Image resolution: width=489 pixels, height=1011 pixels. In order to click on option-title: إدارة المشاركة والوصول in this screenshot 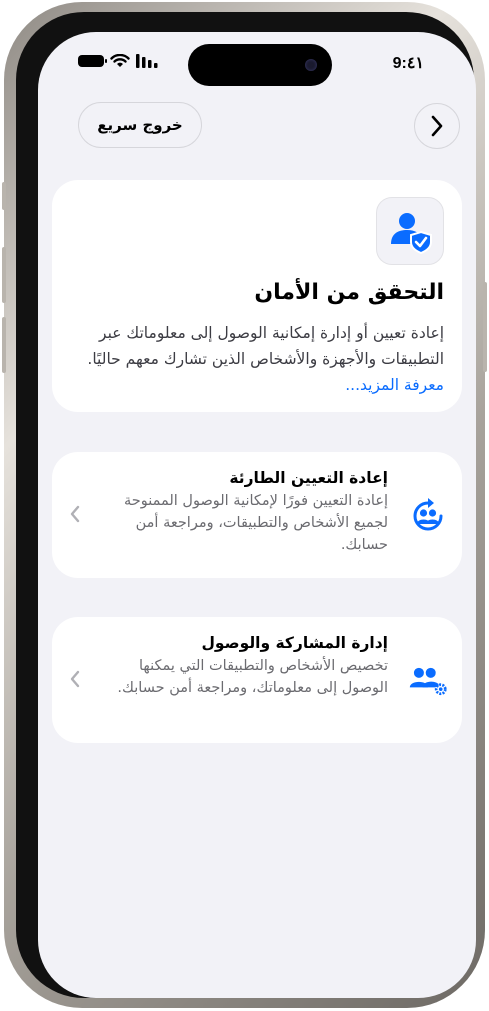, I will do `click(294, 643)`.